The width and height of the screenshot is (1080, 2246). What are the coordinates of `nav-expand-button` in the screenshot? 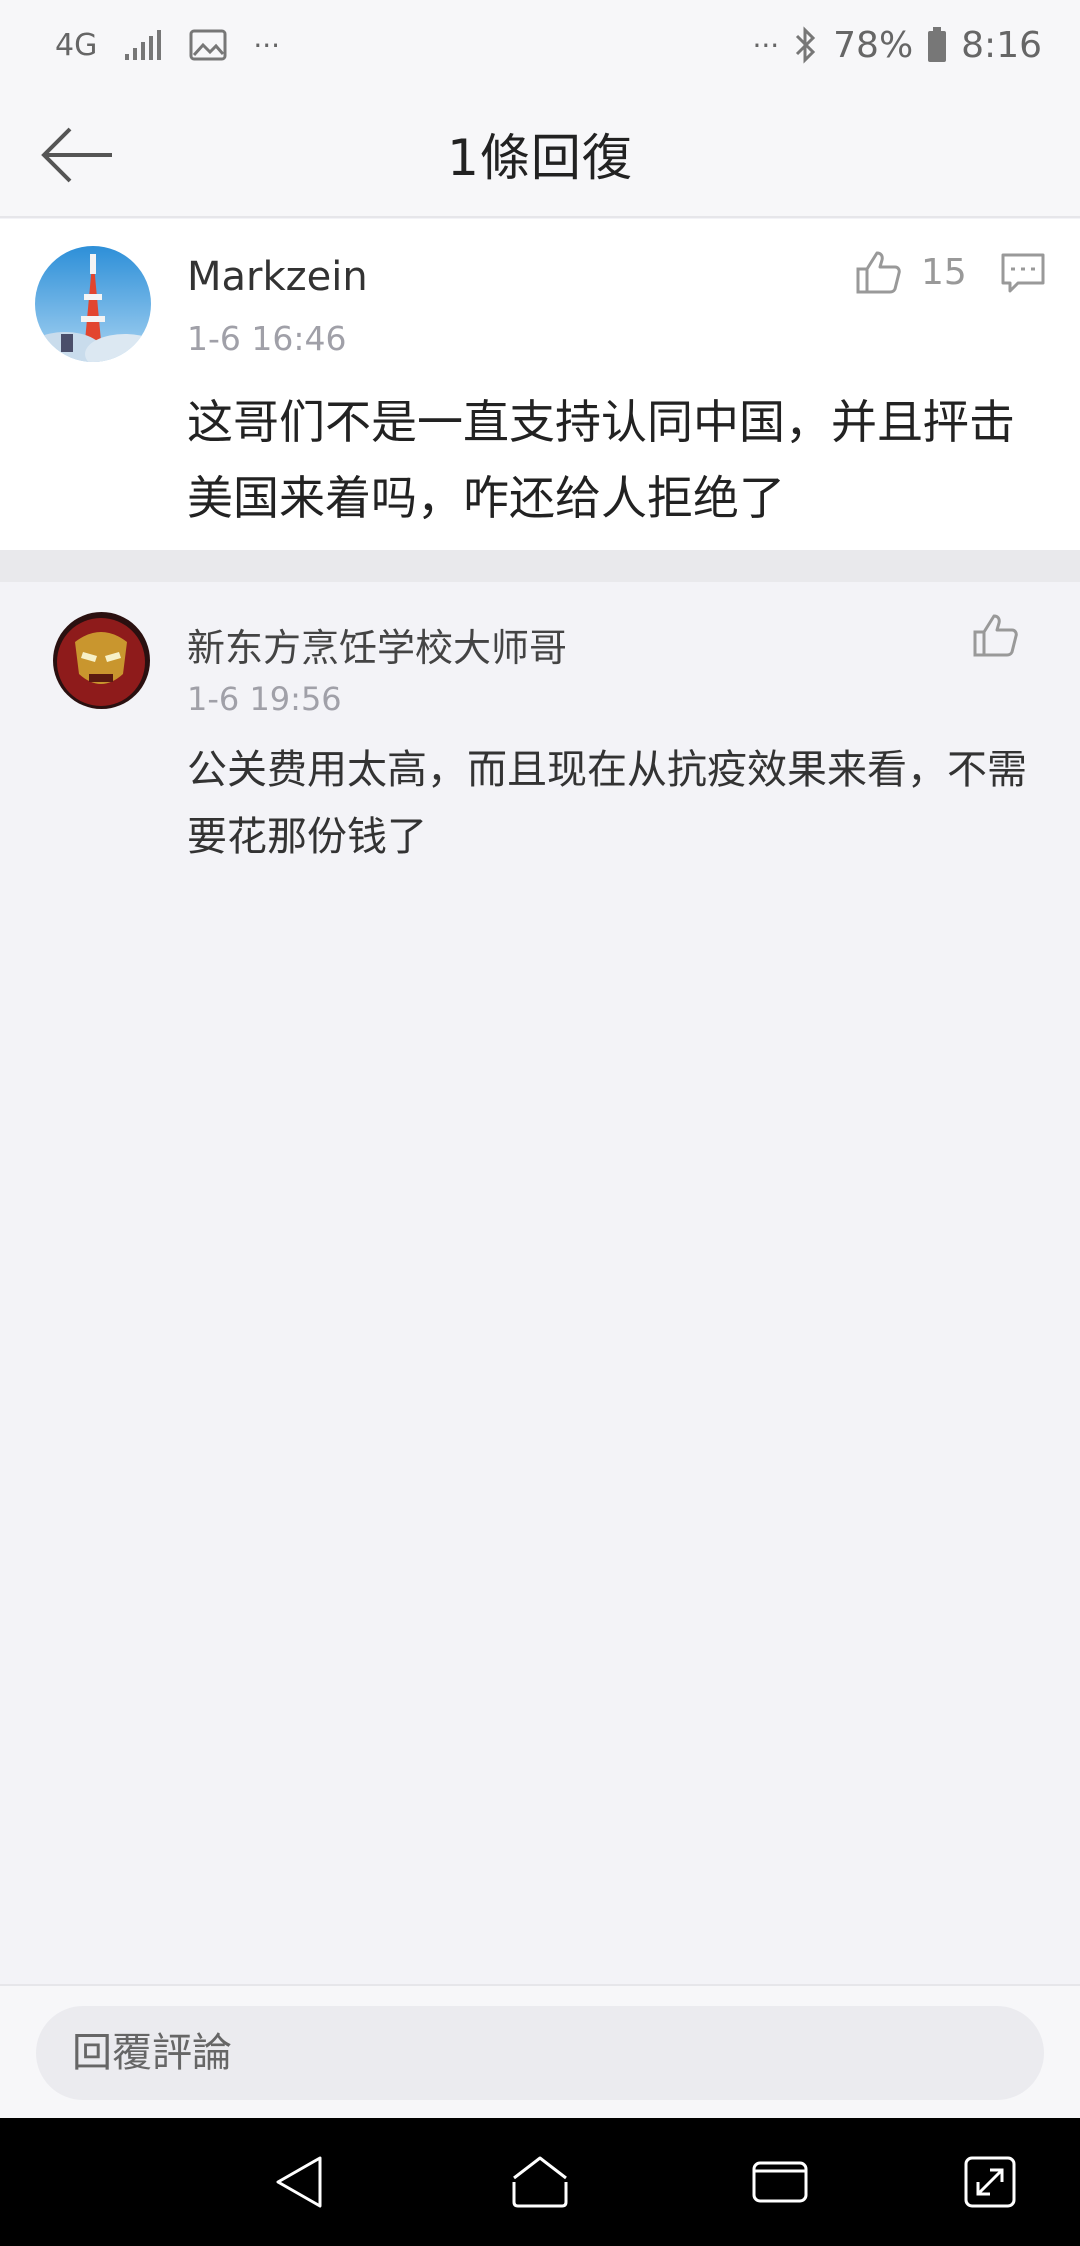 It's located at (990, 2182).